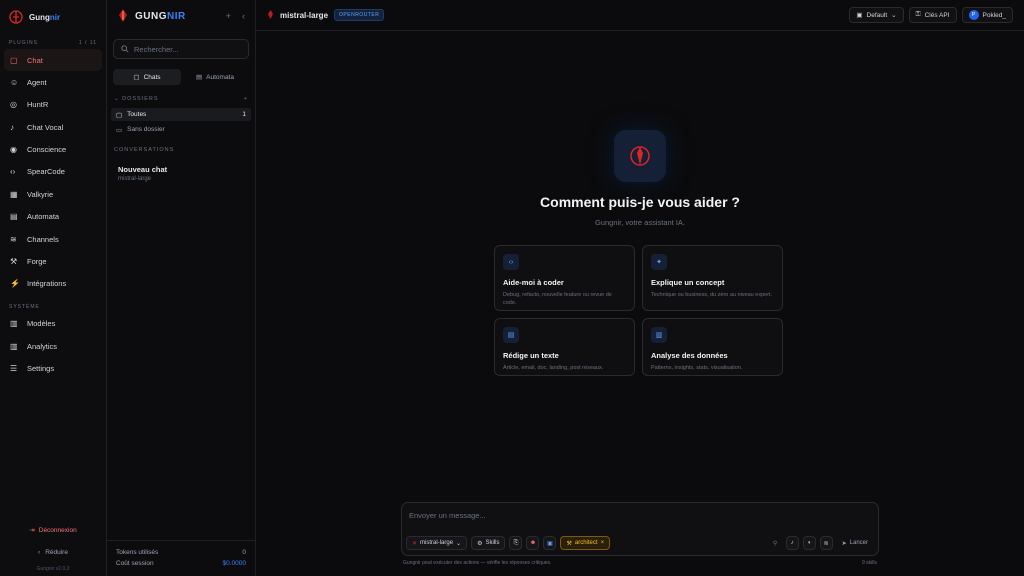 The image size is (1024, 576). What do you see at coordinates (844, 543) in the screenshot?
I see `send-icon: ➤` at bounding box center [844, 543].